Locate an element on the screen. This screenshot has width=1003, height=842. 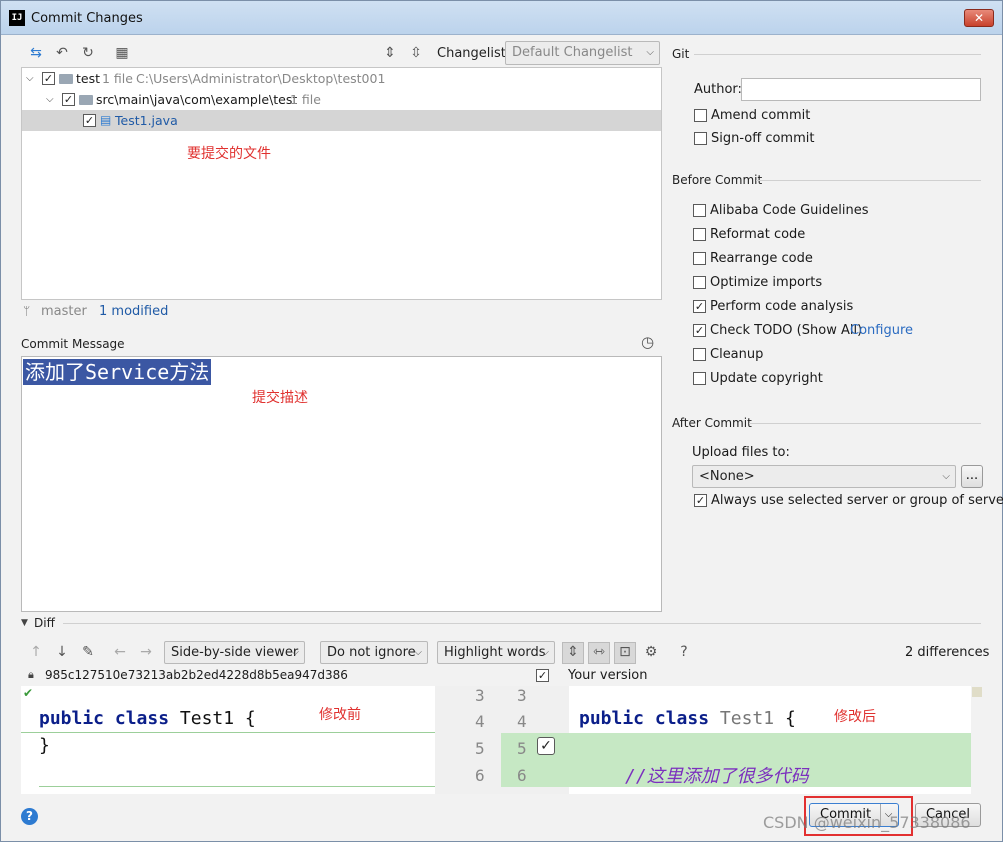
folder-name: src\main\java\com\example\test is located at coordinates (197, 99).